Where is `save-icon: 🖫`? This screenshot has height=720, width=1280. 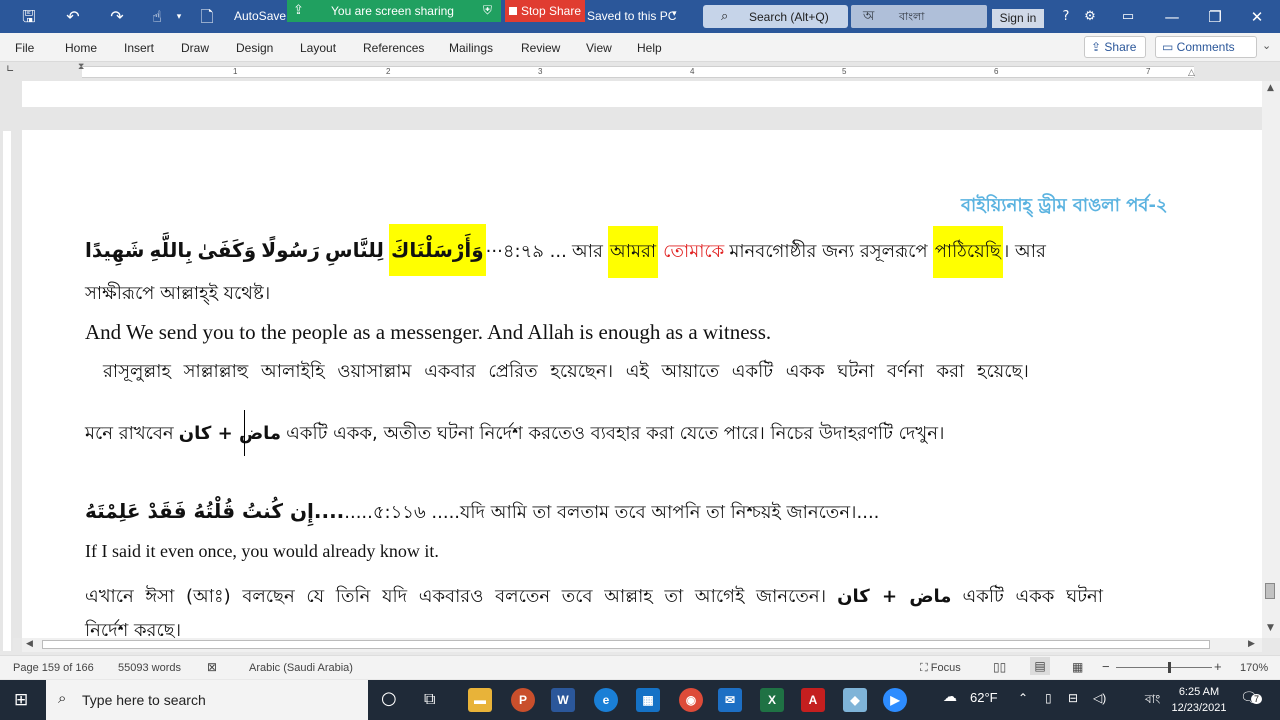 save-icon: 🖫 is located at coordinates (29, 17).